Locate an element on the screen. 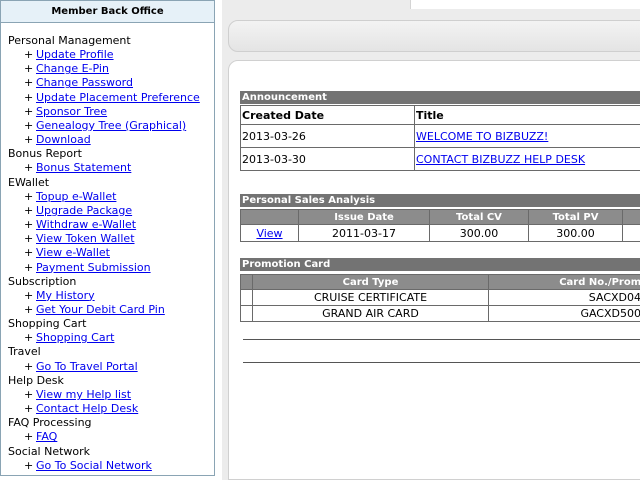 The height and width of the screenshot is (480, 640). col-action is located at coordinates (269, 217).